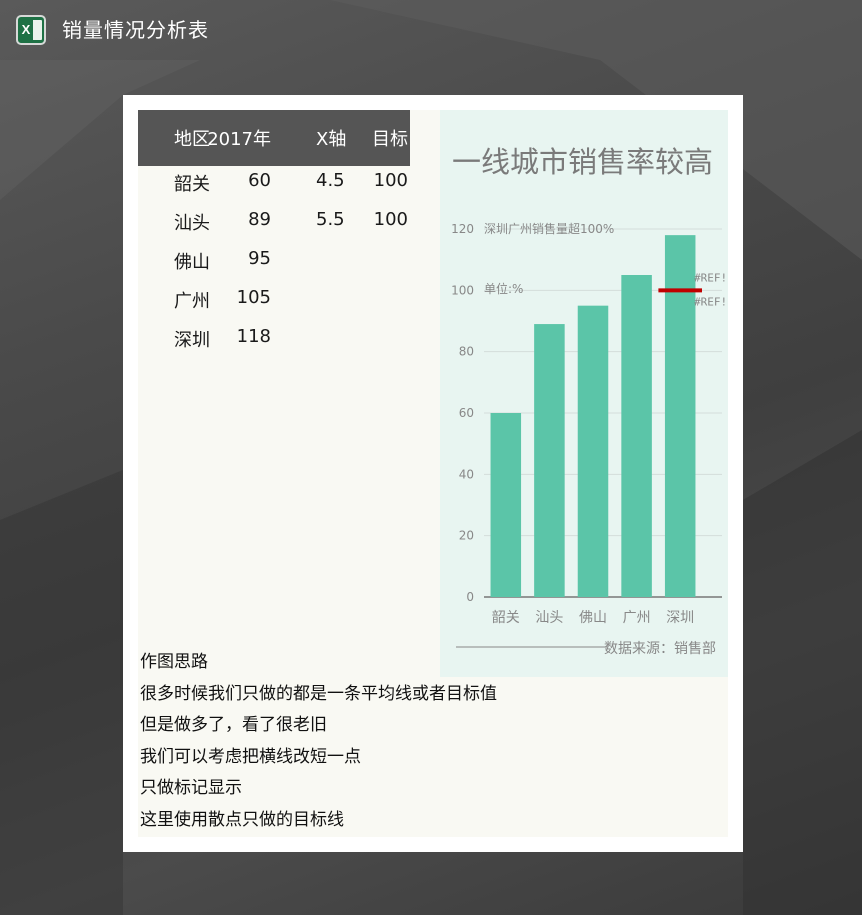 The height and width of the screenshot is (915, 862). Describe the element at coordinates (31, 30) in the screenshot. I see `excel-icon: X` at that location.